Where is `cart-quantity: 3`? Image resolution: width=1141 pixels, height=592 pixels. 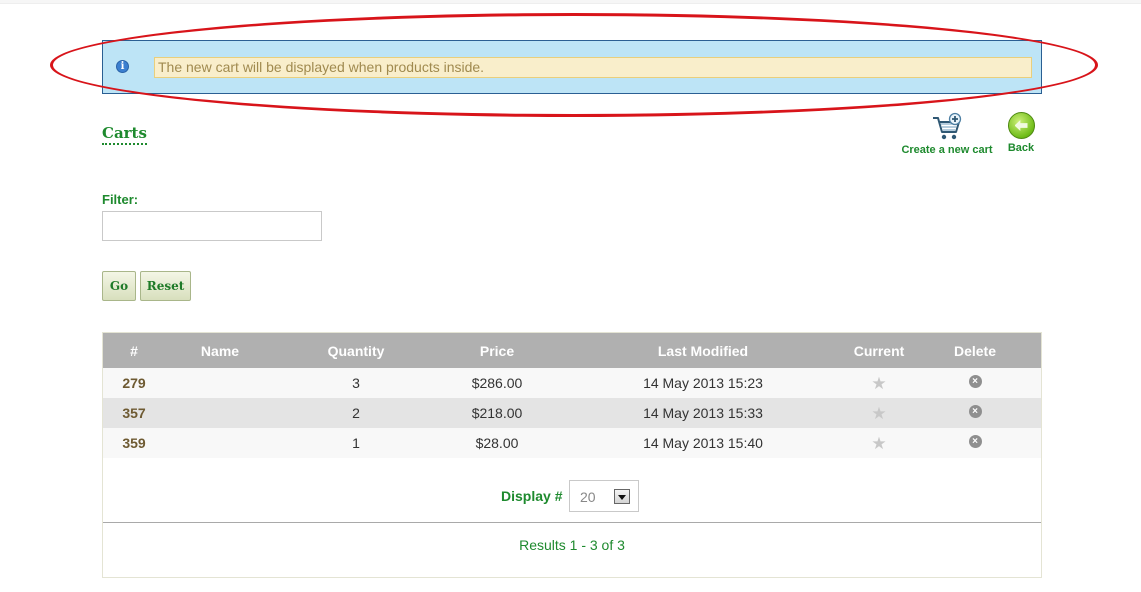
cart-quantity: 3 is located at coordinates (356, 383).